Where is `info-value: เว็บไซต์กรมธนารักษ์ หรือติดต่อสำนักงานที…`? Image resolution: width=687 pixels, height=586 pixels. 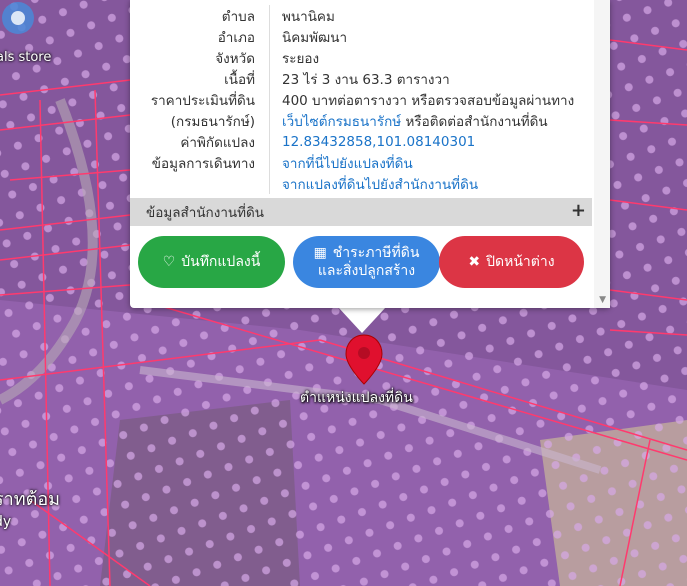
info-value: เว็บไซต์กรมธนารักษ์ หรือติดต่อสำนักงานที… is located at coordinates (409, 121).